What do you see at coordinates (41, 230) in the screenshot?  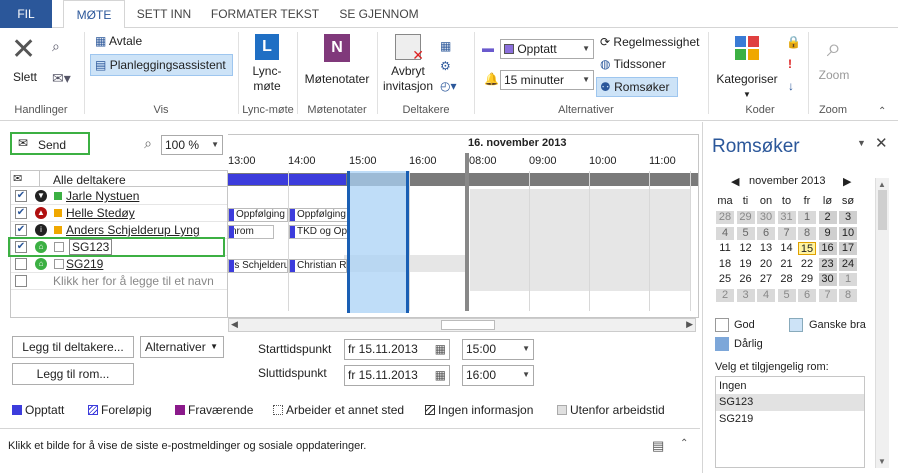 I see `optional-attendee-icon: i` at bounding box center [41, 230].